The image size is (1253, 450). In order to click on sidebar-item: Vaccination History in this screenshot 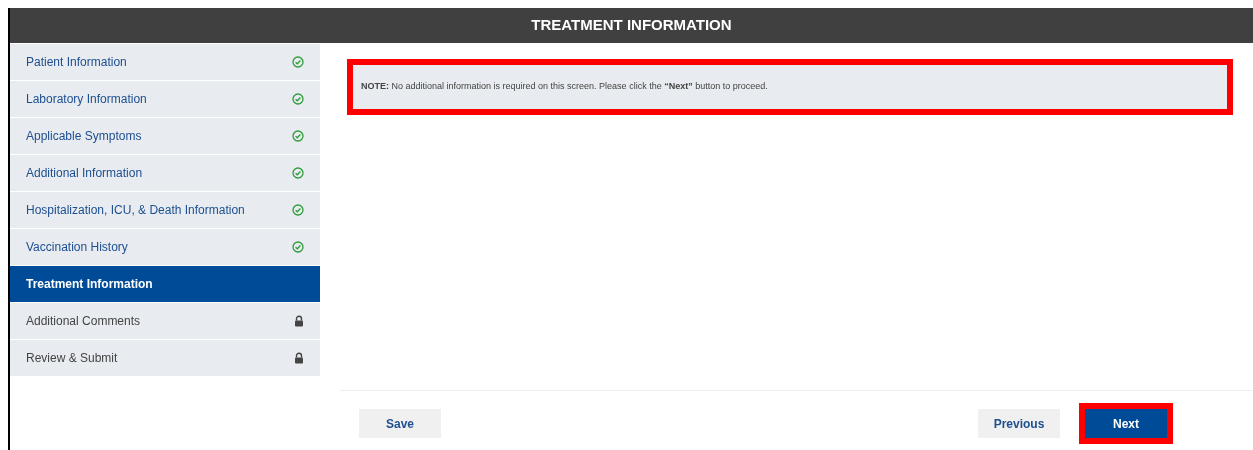, I will do `click(165, 247)`.